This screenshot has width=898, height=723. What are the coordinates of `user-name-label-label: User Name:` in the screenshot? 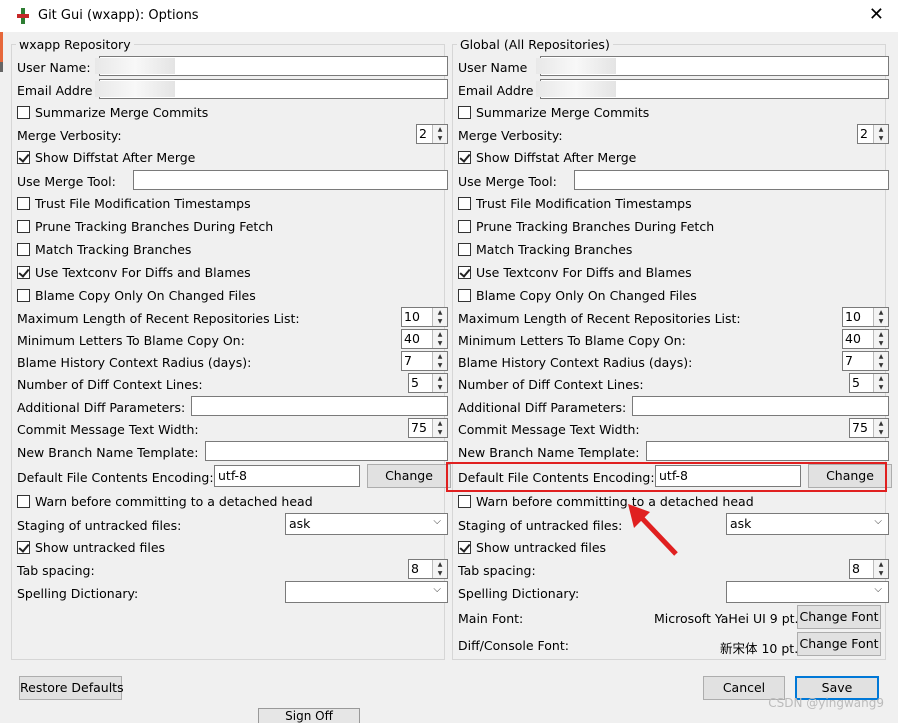 It's located at (54, 67).